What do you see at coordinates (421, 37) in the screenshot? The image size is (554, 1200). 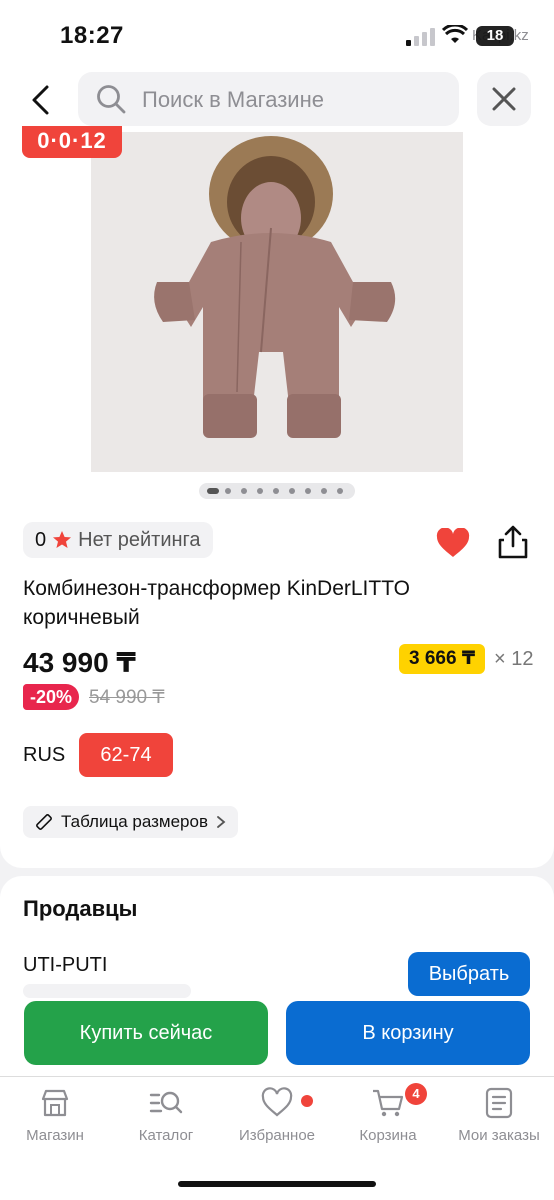 I see `signal-icon` at bounding box center [421, 37].